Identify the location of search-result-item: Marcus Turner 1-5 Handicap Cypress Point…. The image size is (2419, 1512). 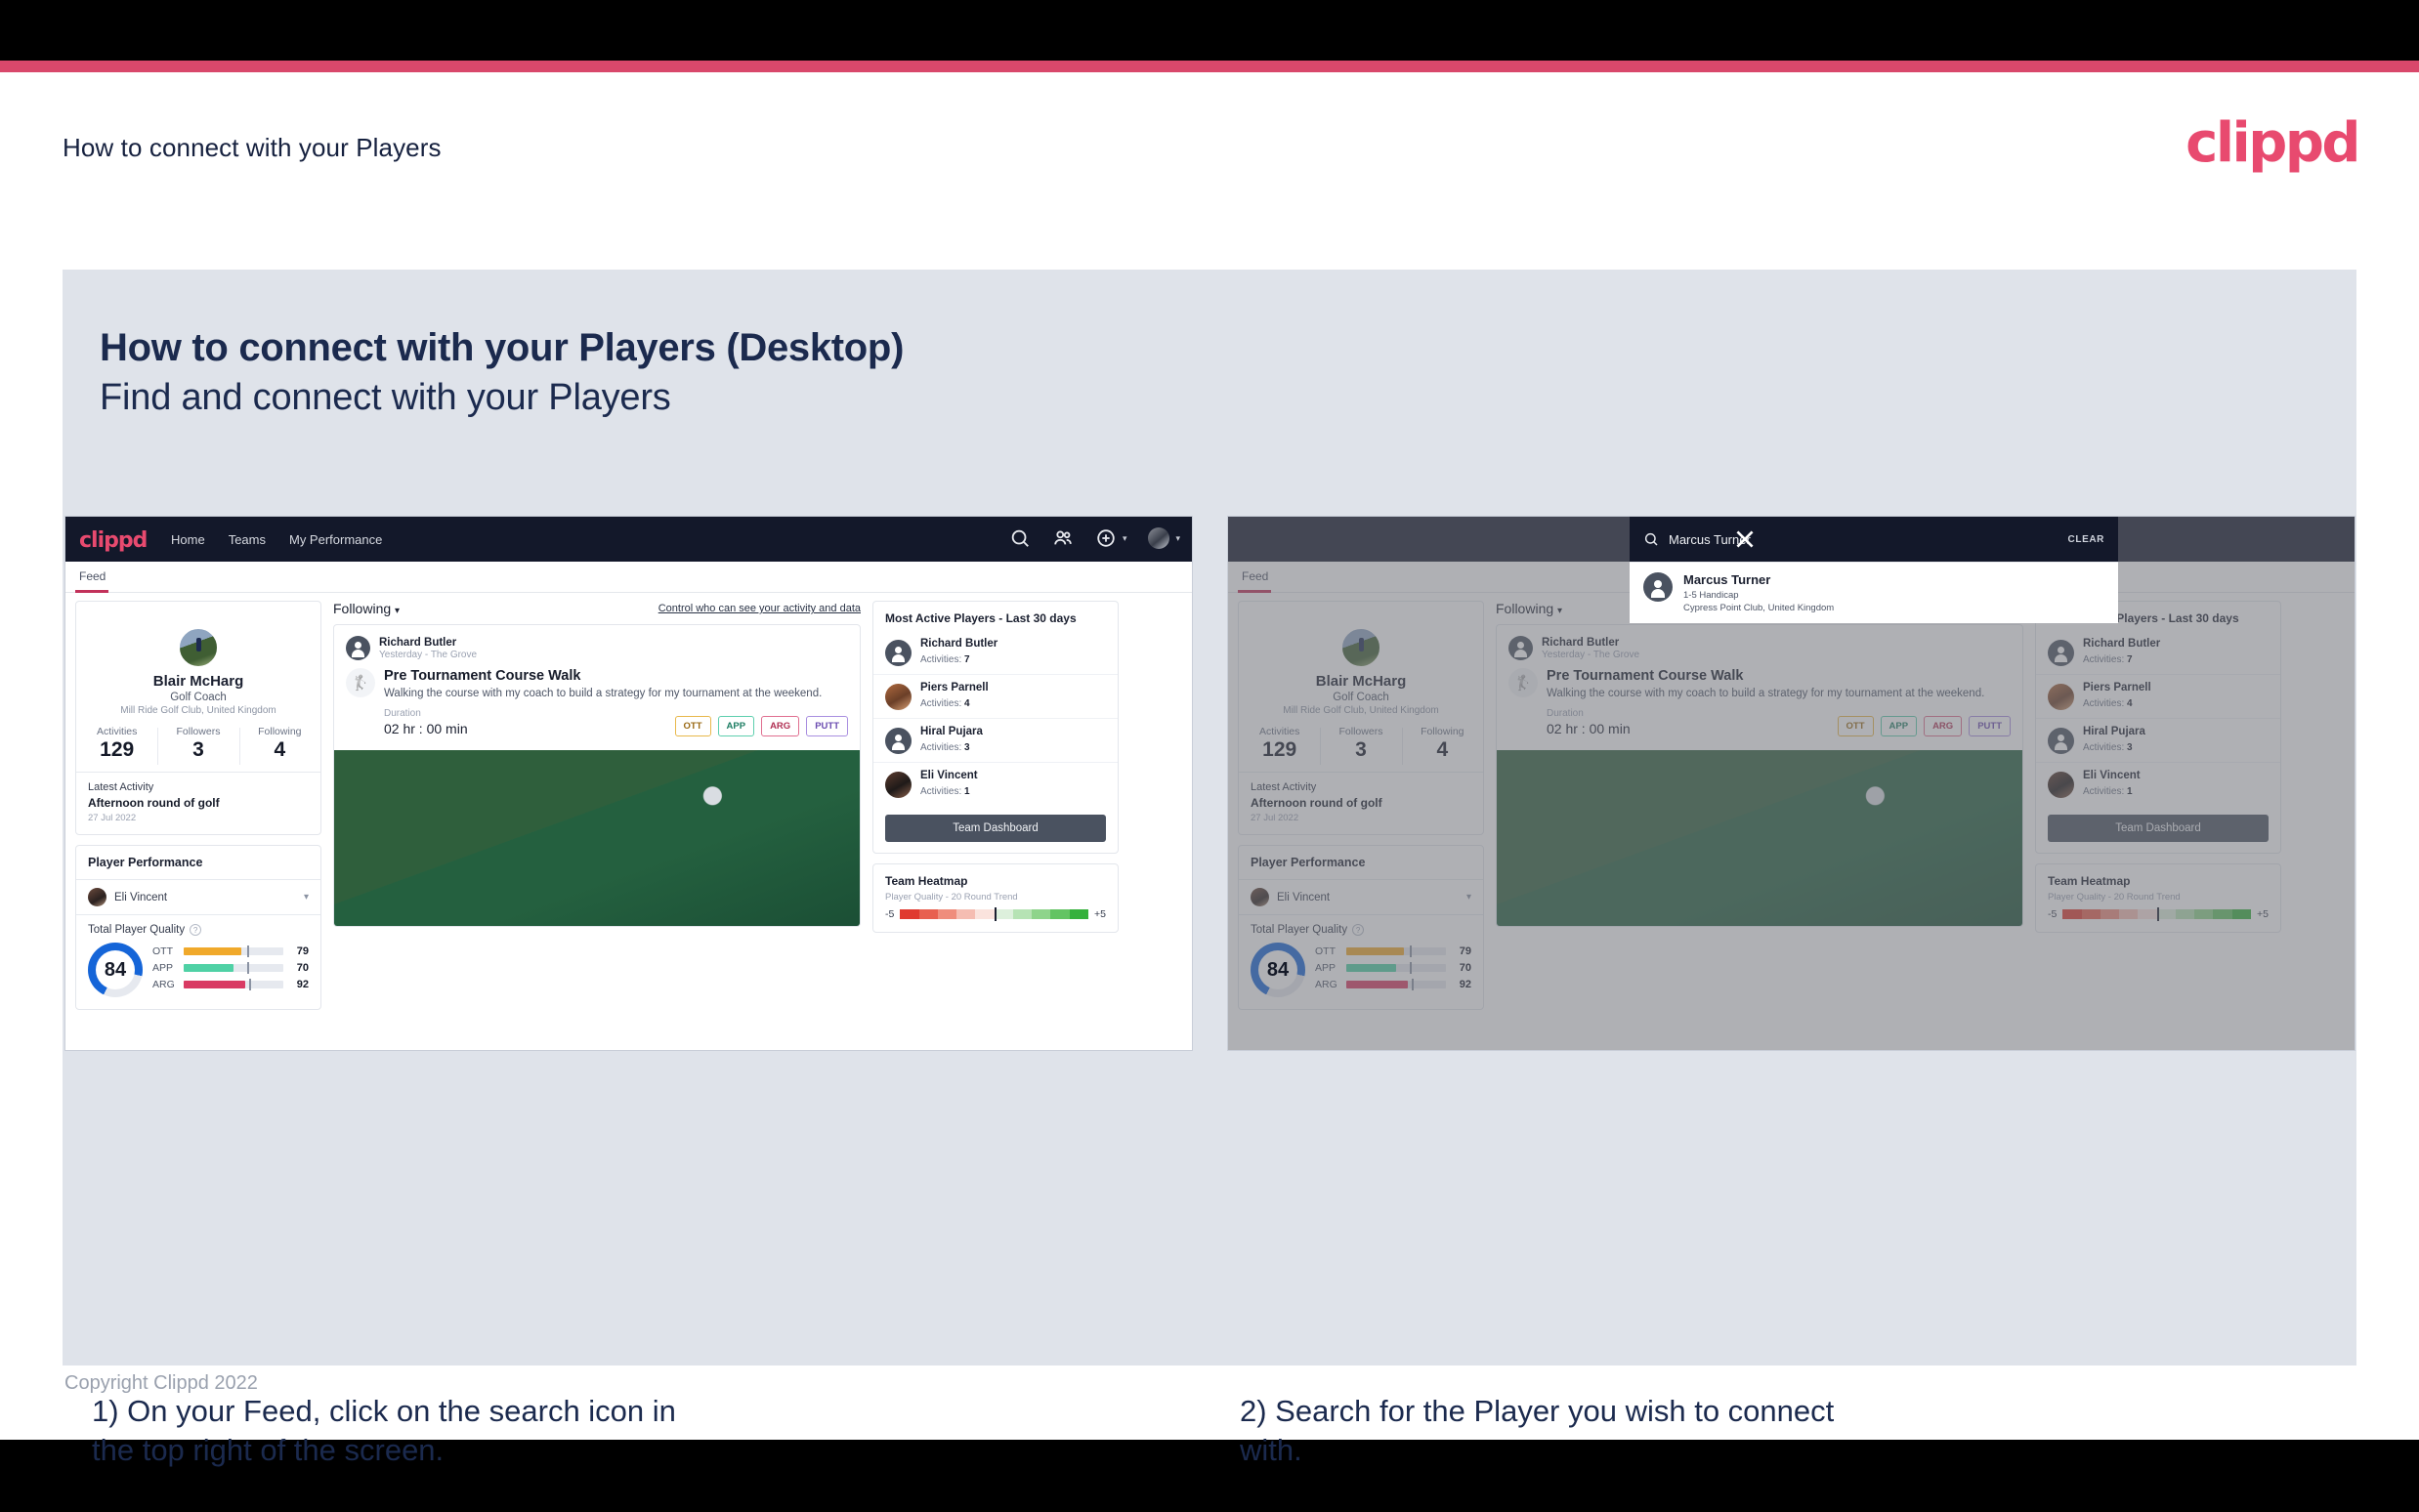
(1874, 592).